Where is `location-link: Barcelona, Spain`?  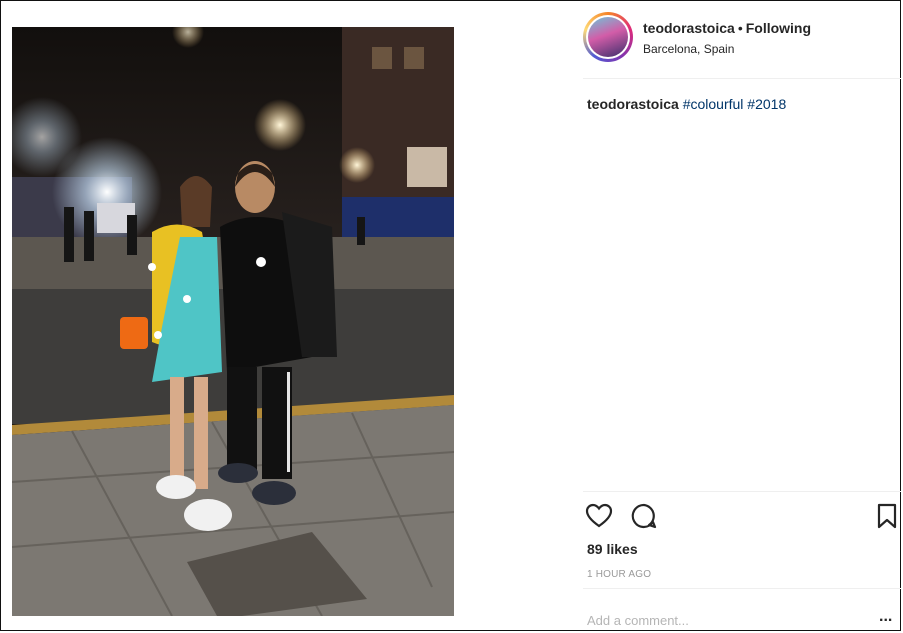
location-link: Barcelona, Spain is located at coordinates (727, 49).